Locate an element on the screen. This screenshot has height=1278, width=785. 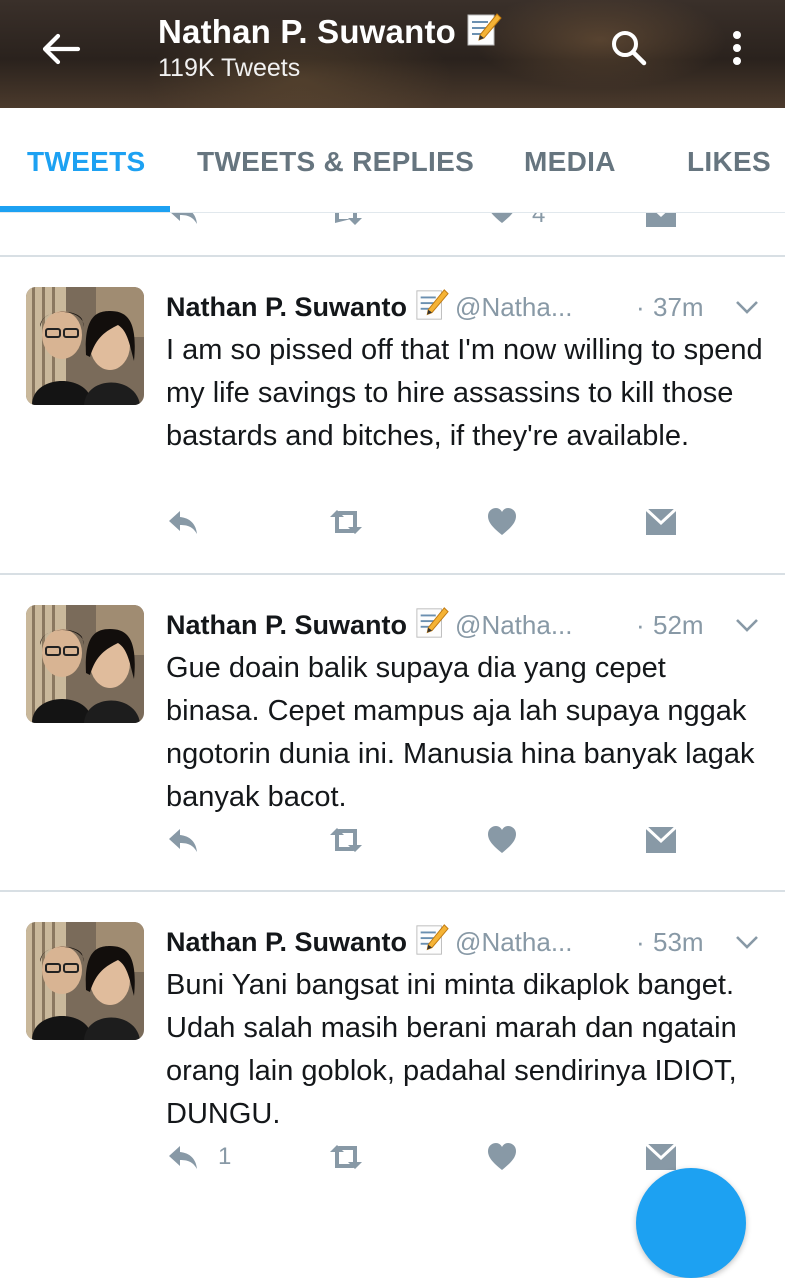
search-icon is located at coordinates (629, 48).